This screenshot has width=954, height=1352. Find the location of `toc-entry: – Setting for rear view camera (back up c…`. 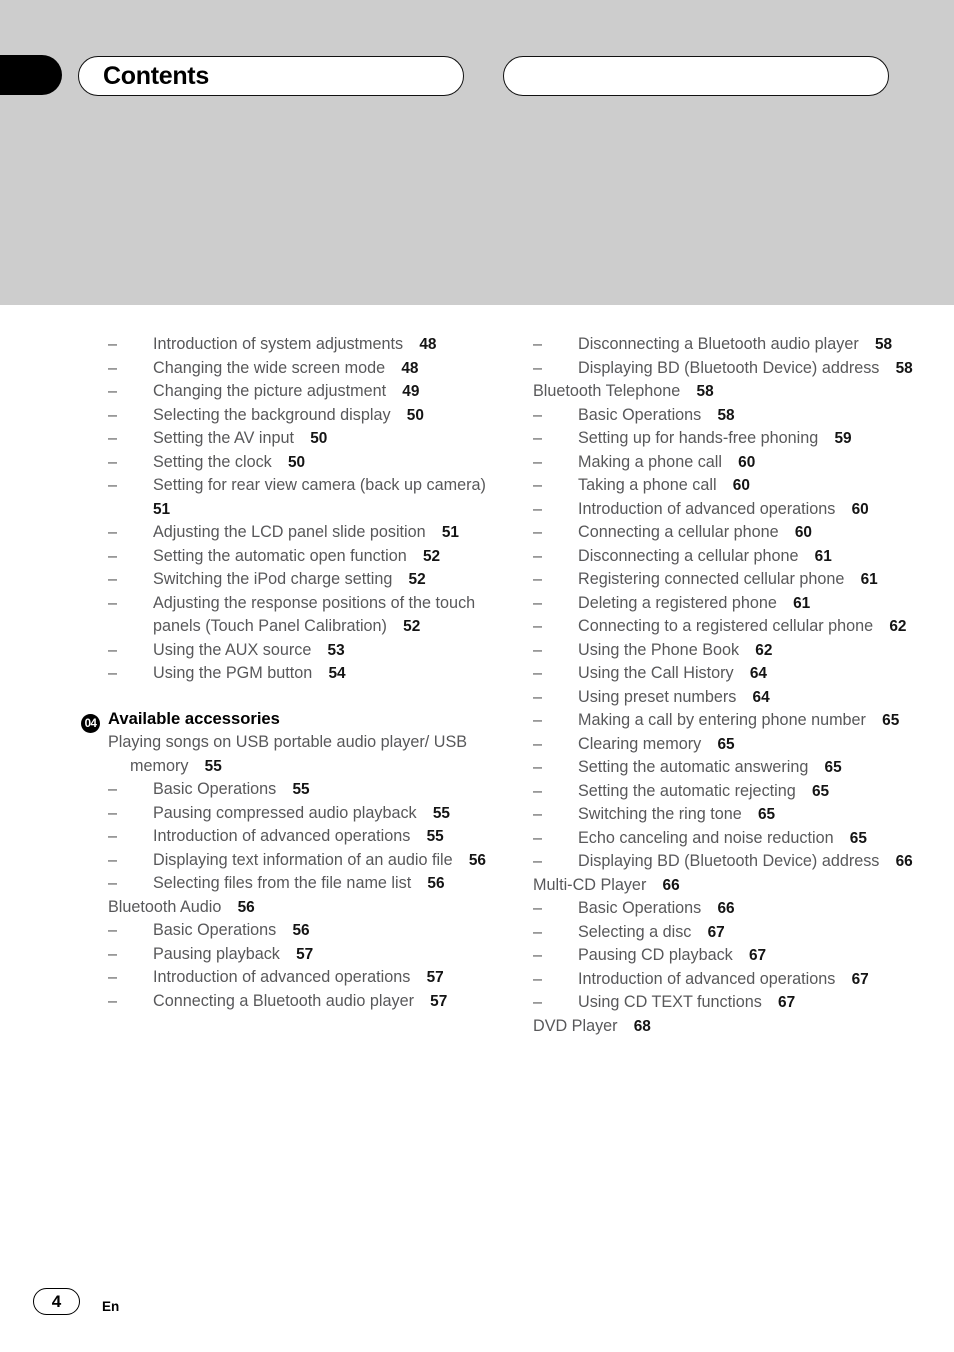

toc-entry: – Setting for rear view camera (back up c… is located at coordinates (308, 497).